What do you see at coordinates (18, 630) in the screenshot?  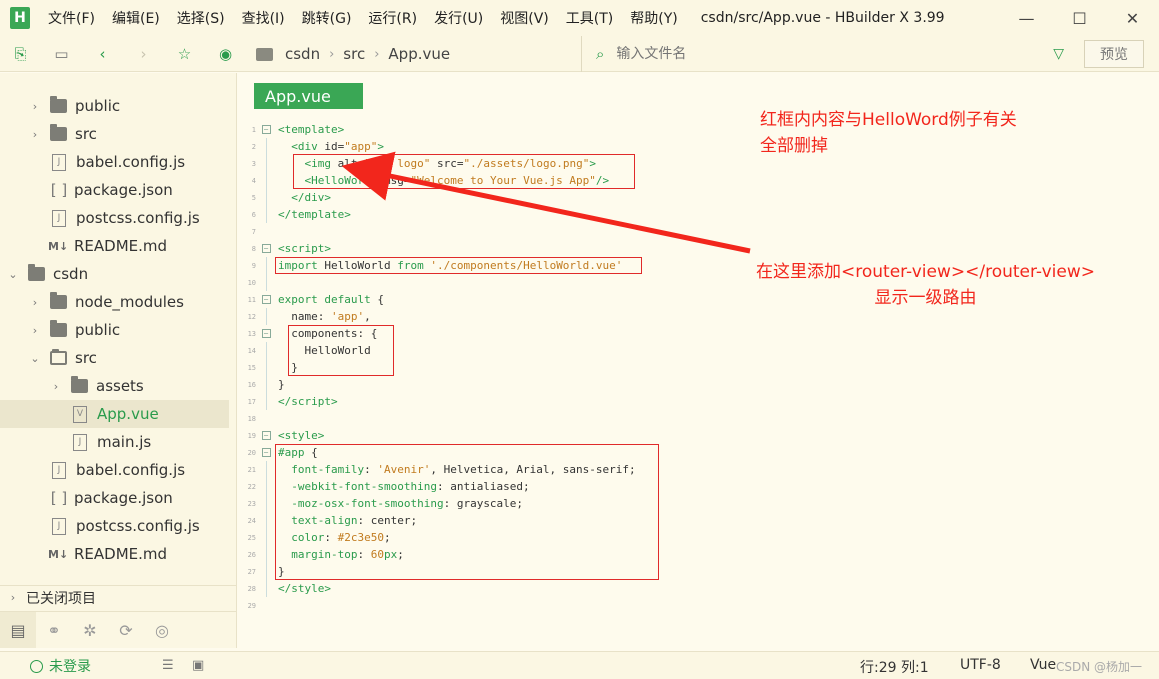 I see `project-tab-icon: ▤` at bounding box center [18, 630].